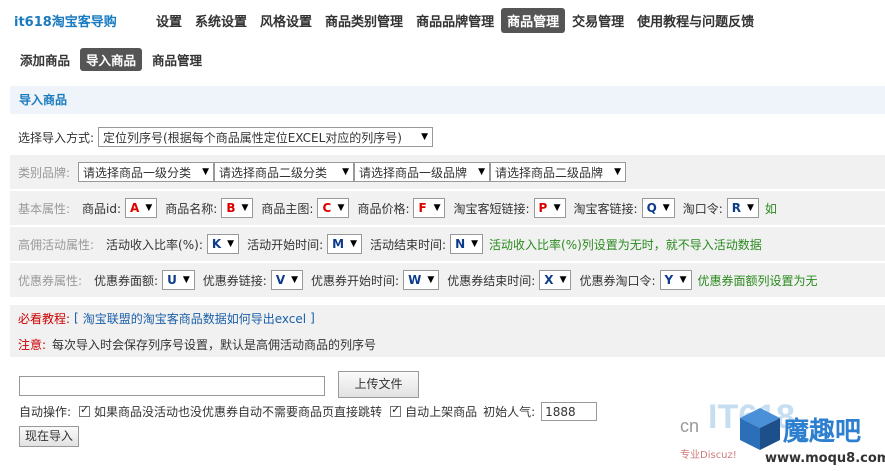  I want to click on import-mode-value: 定位列序号(根据每个商品属性定位EXCEL对应的列序号), so click(252, 137).